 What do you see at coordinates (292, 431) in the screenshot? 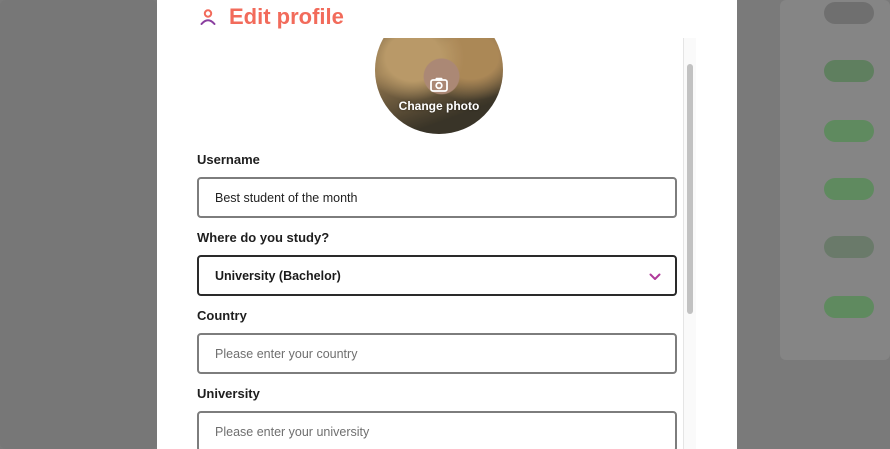
I see `university-placeholder: Please enter your university` at bounding box center [292, 431].